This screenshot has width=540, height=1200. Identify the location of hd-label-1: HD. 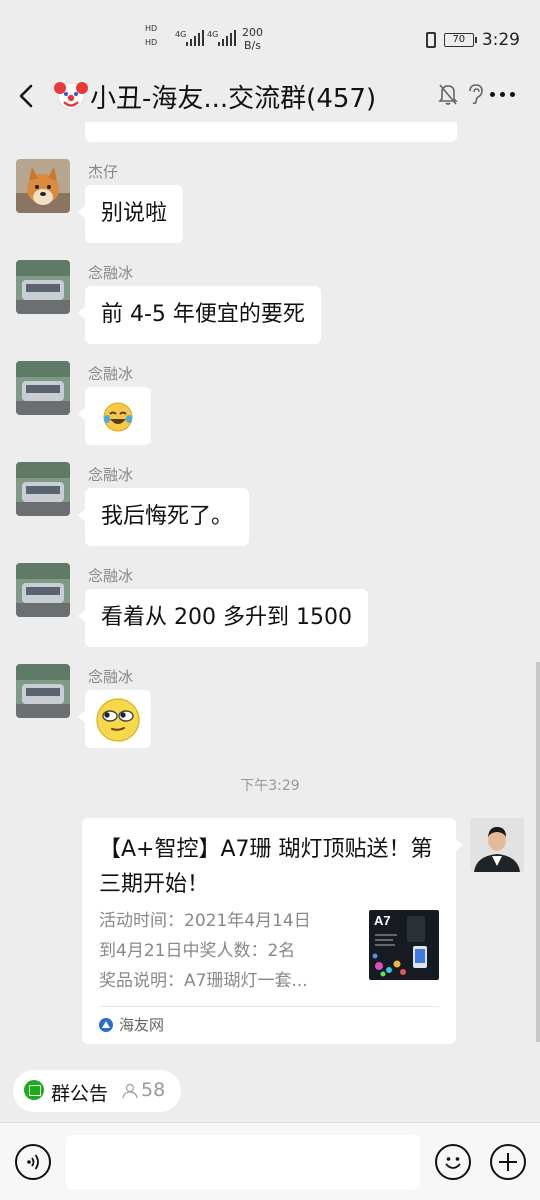
(151, 28).